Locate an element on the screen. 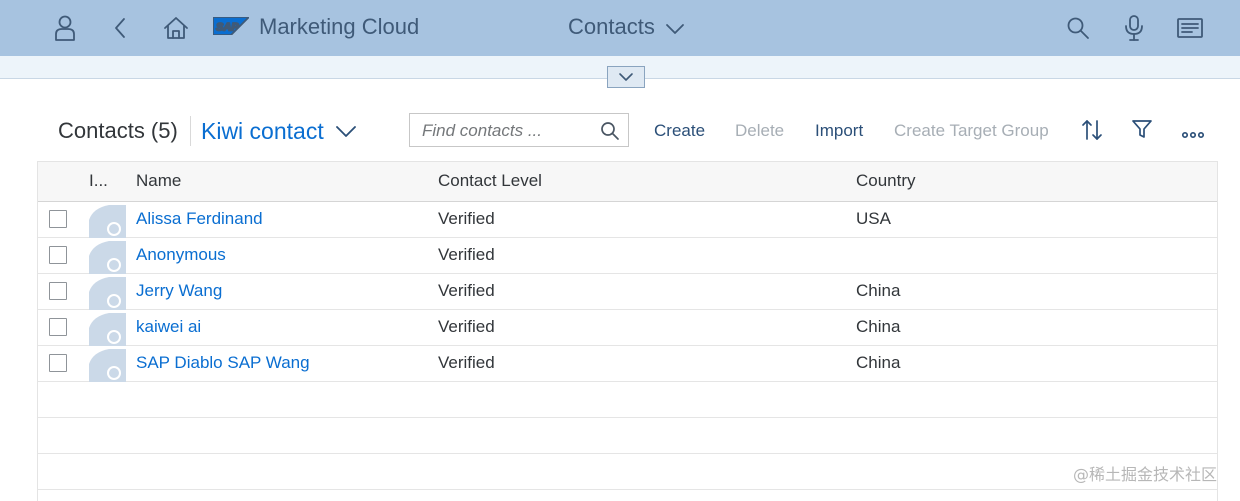 The image size is (1240, 501). search-input is located at coordinates (507, 131).